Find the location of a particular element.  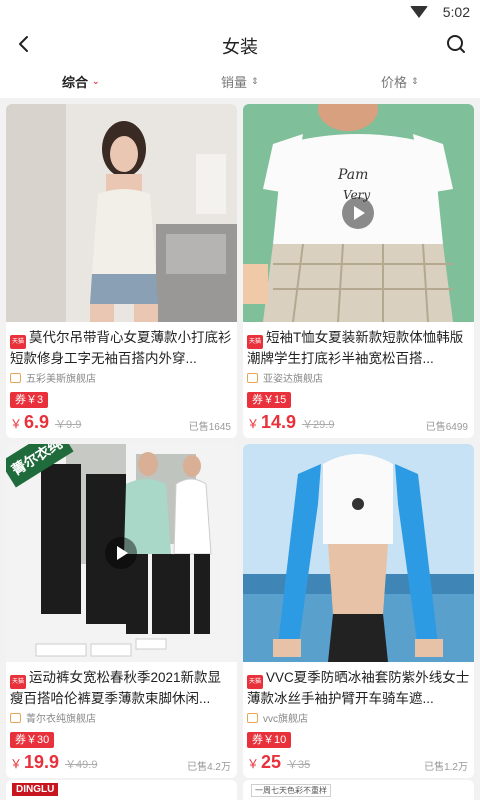

brand-logo: DINGLU is located at coordinates (35, 789).